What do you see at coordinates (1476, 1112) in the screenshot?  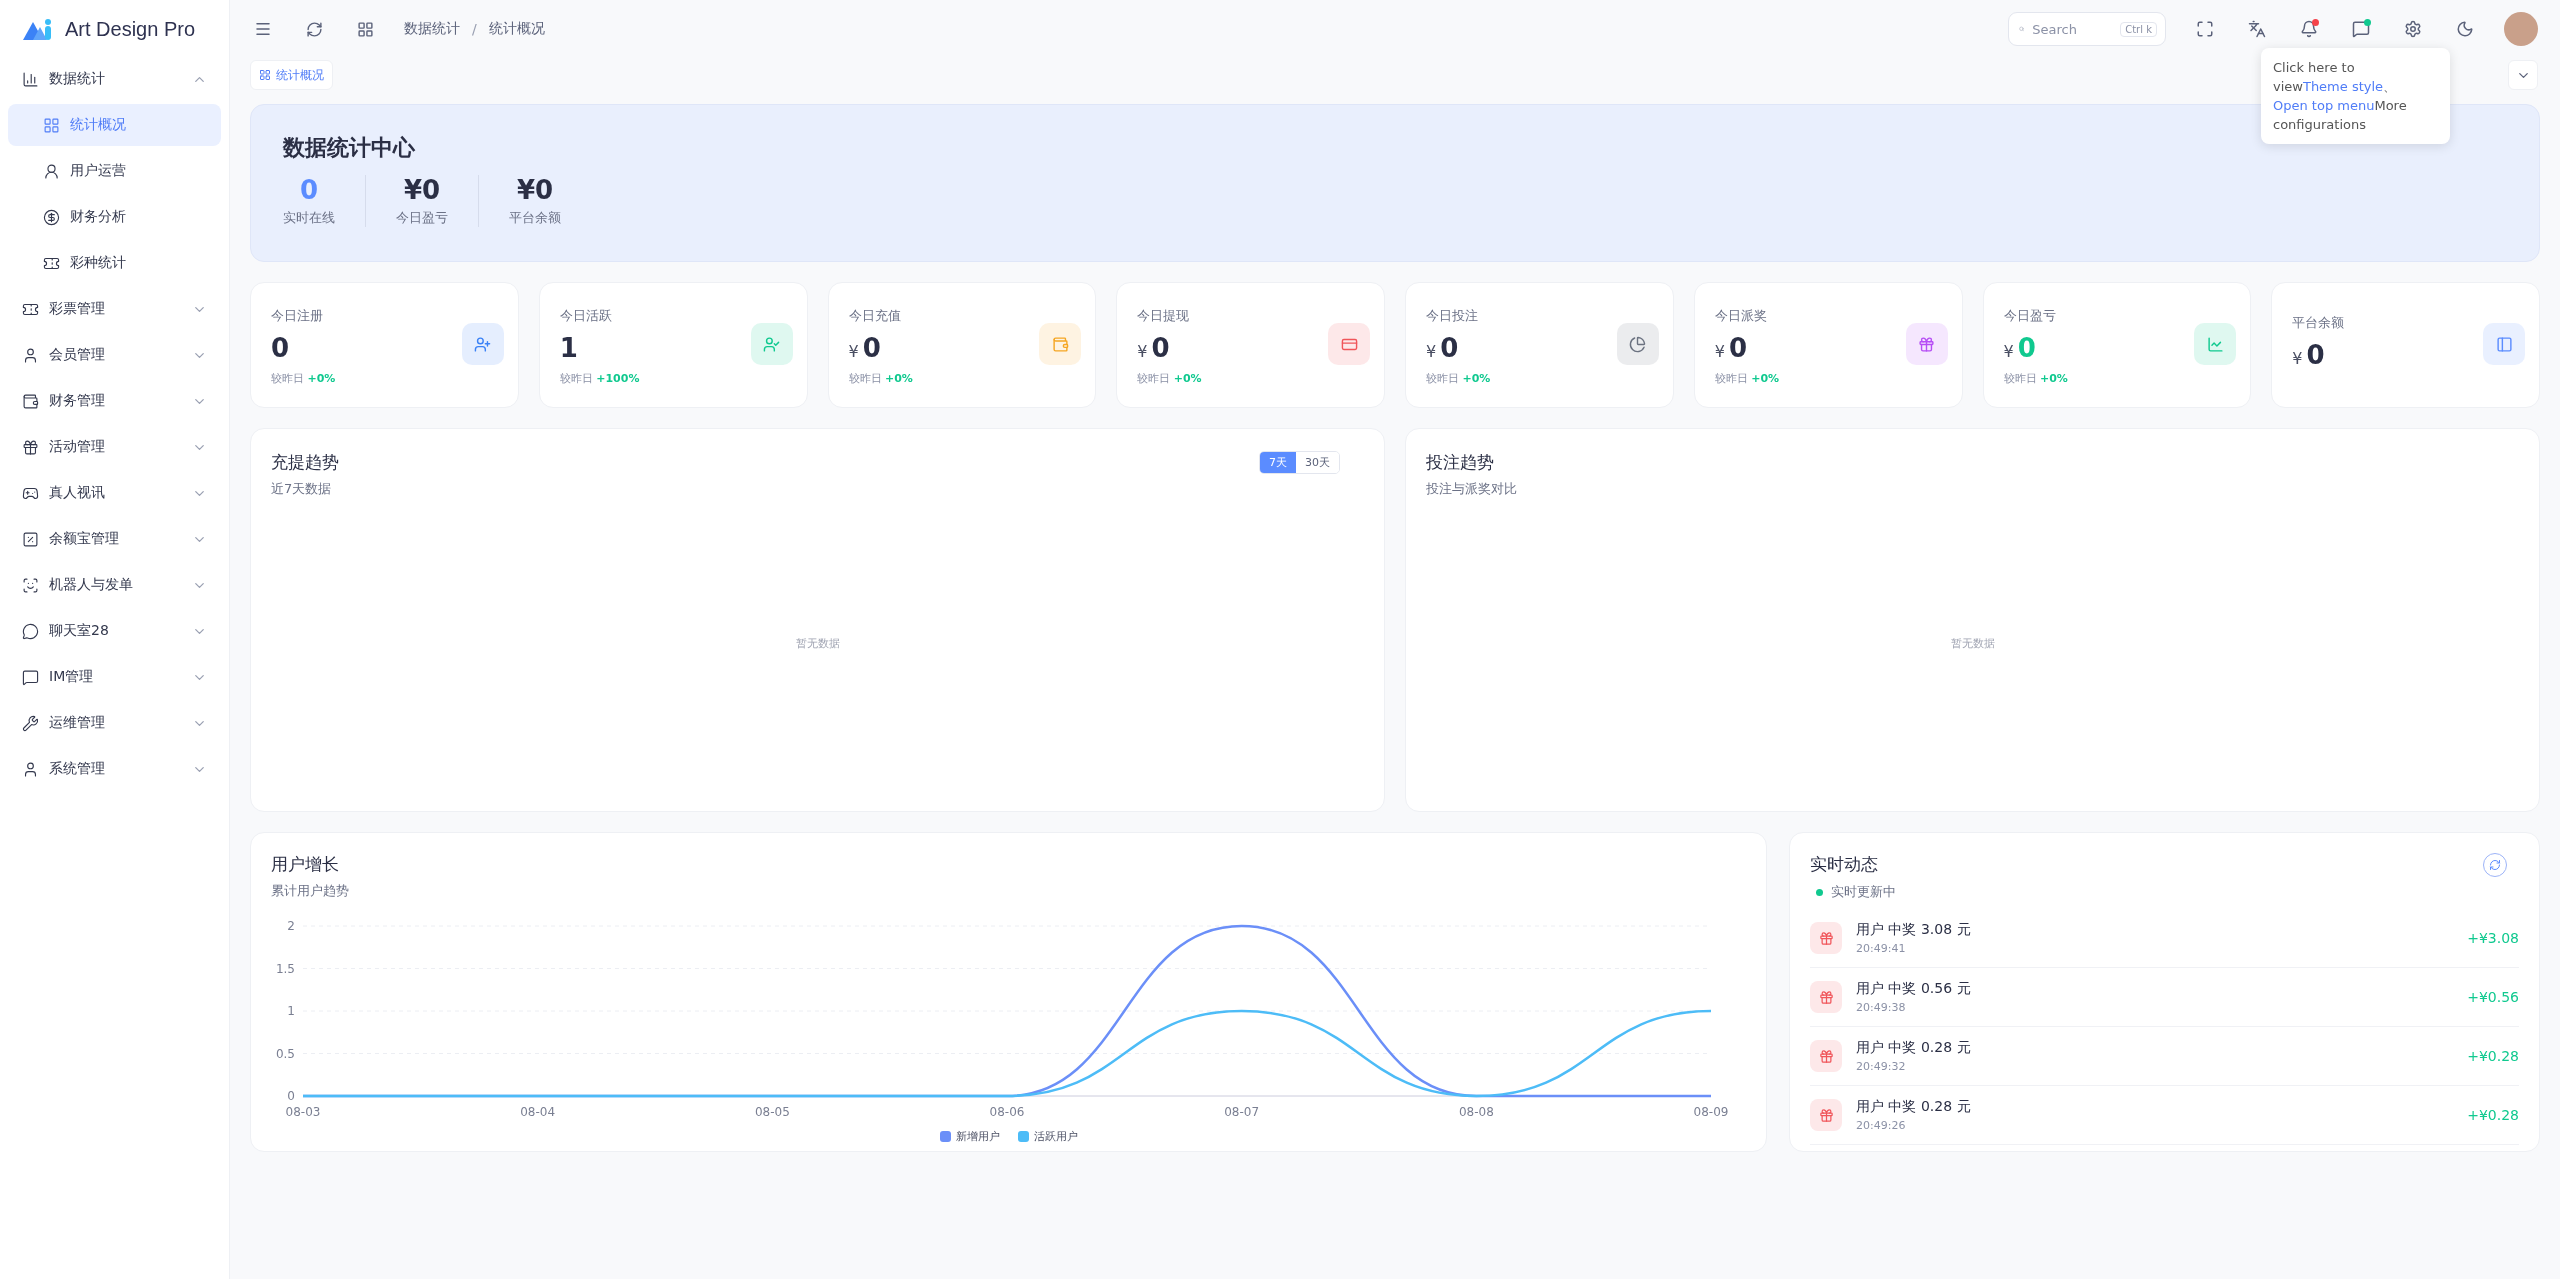 I see `axis-label: 08-08` at bounding box center [1476, 1112].